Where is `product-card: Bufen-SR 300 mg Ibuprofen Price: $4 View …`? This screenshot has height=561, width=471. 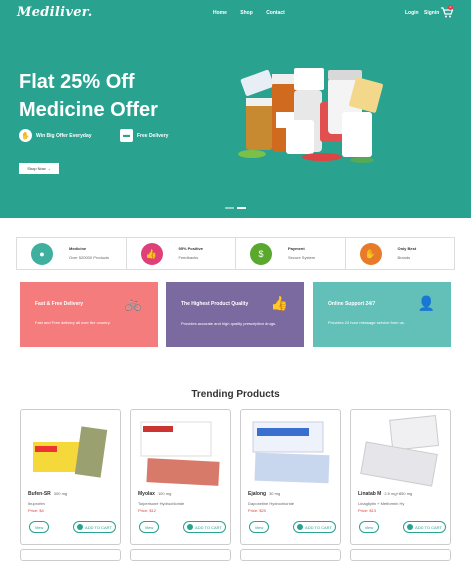
product-card: Bufen-SR 300 mg Ibuprofen Price: $4 View … is located at coordinates (70, 477).